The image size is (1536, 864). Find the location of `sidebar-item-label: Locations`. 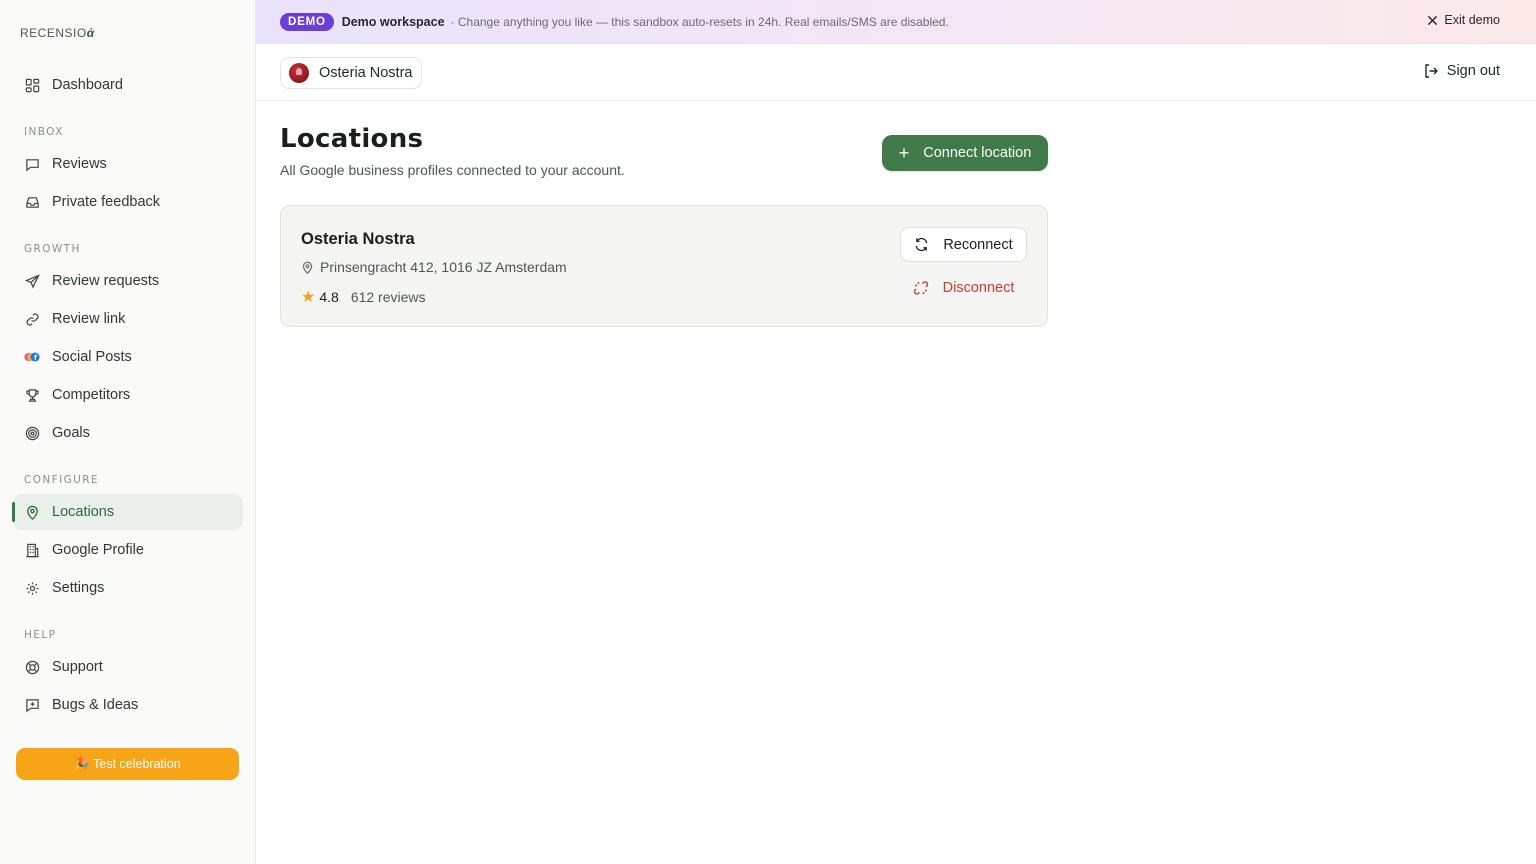

sidebar-item-label: Locations is located at coordinates (83, 512).